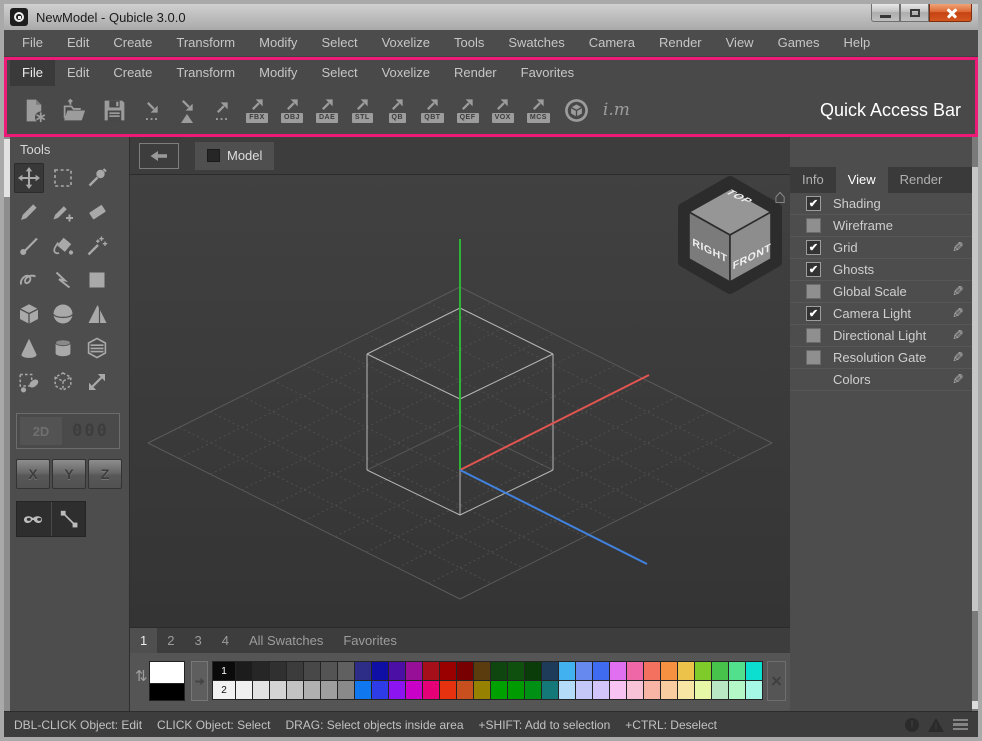  What do you see at coordinates (197, 640) in the screenshot?
I see `swatch-tab-3: 3` at bounding box center [197, 640].